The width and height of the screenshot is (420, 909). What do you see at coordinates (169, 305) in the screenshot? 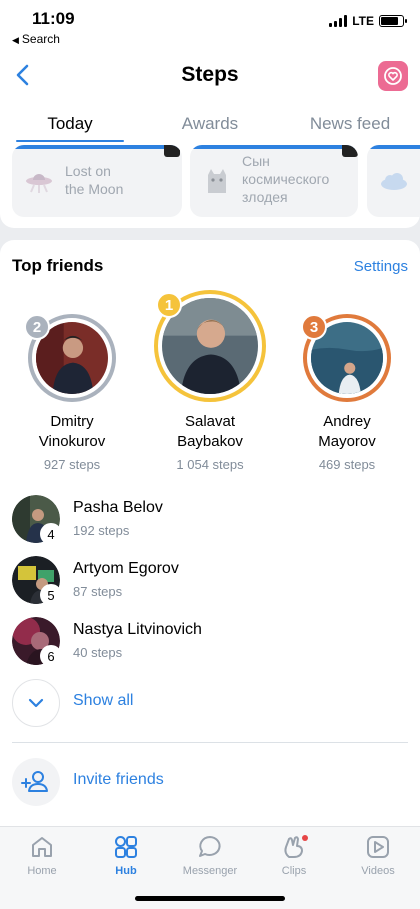
I see `rank-badge: 1` at bounding box center [169, 305].